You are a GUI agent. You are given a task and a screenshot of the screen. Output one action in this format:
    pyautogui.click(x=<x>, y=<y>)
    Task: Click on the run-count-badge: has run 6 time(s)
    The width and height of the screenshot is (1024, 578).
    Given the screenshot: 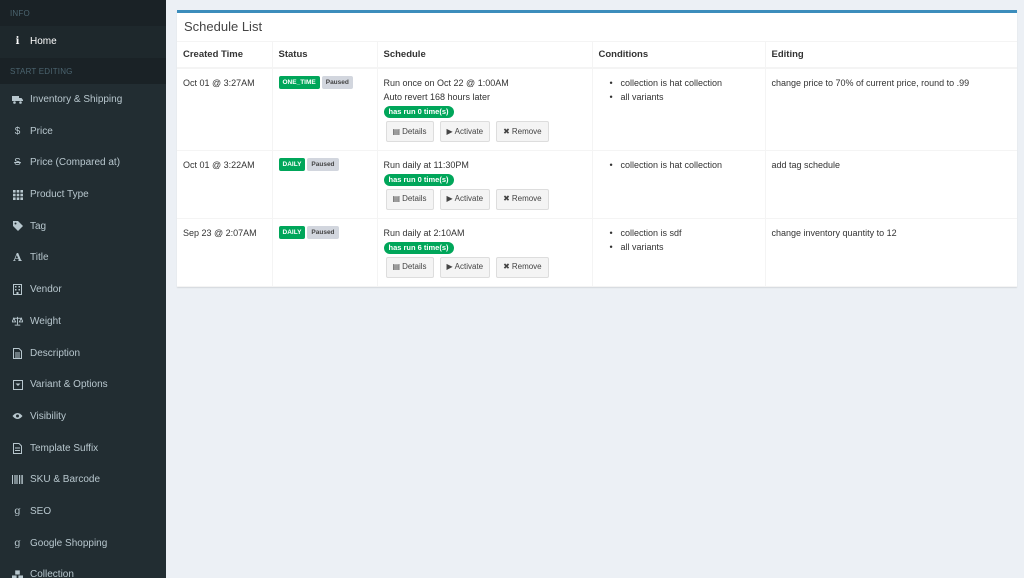 What is the action you would take?
    pyautogui.click(x=418, y=247)
    